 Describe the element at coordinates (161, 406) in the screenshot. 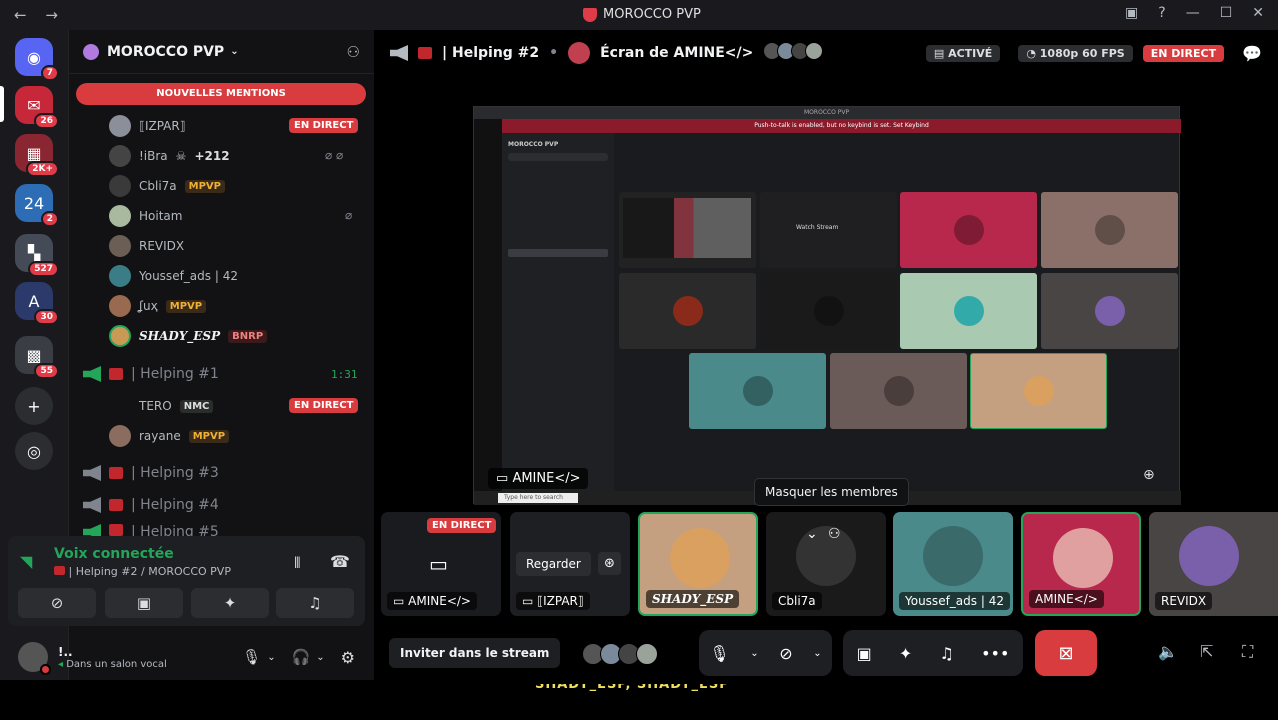

I see `voice-member: TERO NMC` at that location.